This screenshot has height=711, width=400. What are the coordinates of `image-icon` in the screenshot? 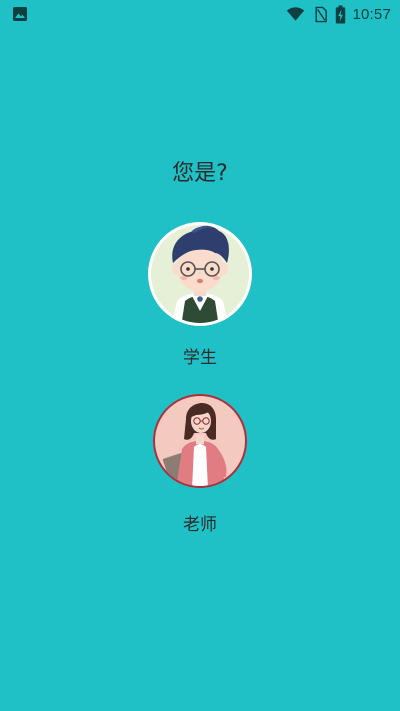 It's located at (20, 14).